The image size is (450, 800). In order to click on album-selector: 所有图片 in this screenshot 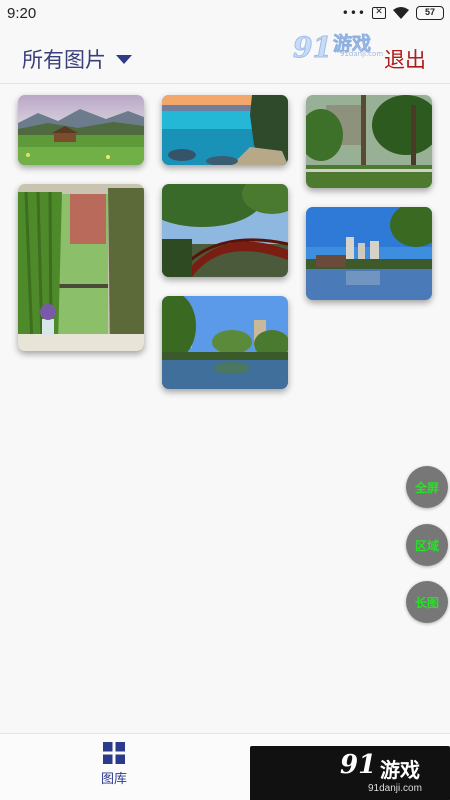, I will do `click(77, 59)`.